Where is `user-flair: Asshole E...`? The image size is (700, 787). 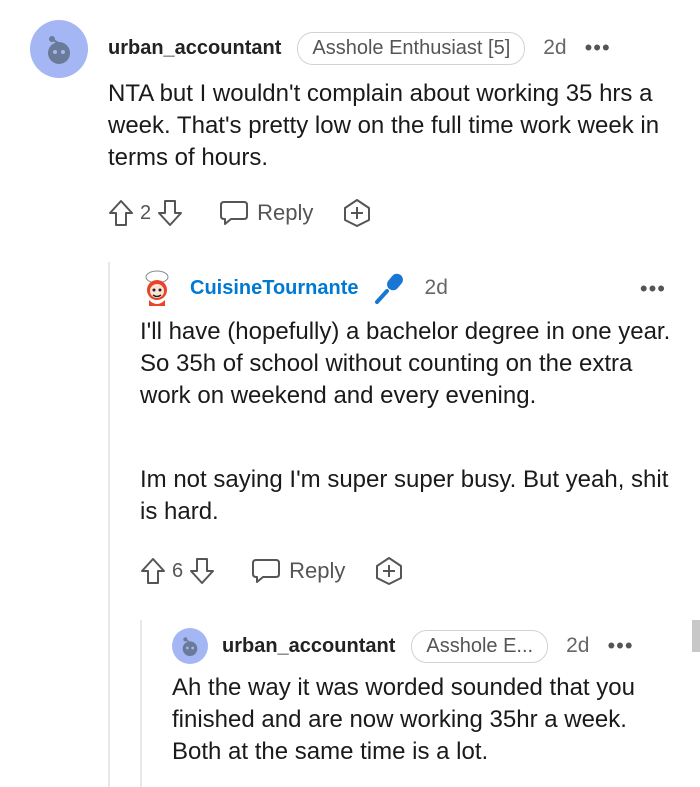
user-flair: Asshole E... is located at coordinates (480, 646).